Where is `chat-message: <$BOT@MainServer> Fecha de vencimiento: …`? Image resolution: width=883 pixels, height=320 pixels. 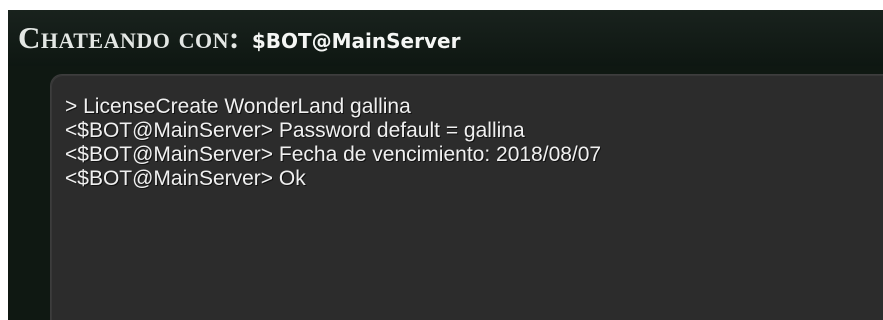
chat-message: <$BOT@MainServer> Fecha de vencimiento: … is located at coordinates (333, 154).